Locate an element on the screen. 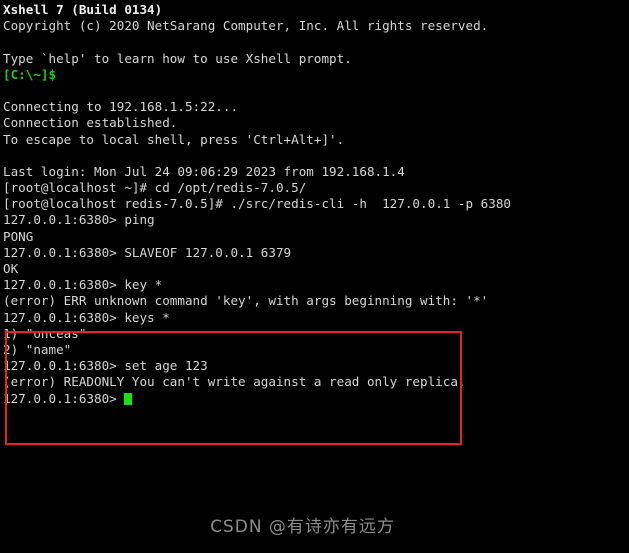 This screenshot has width=629, height=553. terminal-line-active-prompt: 127.0.0.1:6380> is located at coordinates (316, 399).